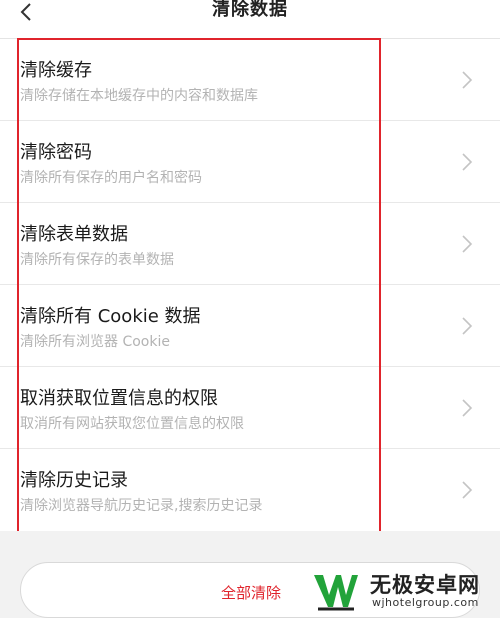 This screenshot has height=618, width=500. I want to click on title-bar: 清除数据, so click(250, 19).